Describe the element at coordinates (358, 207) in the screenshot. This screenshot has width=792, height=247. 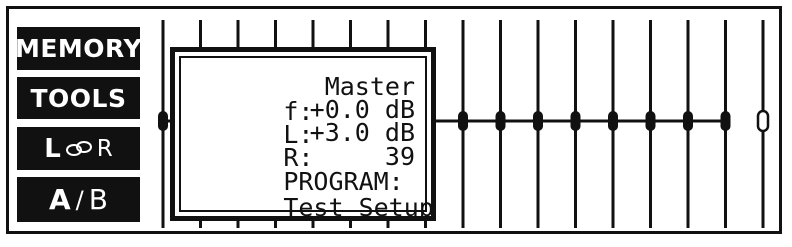
I see `status-text: Test Setup` at that location.